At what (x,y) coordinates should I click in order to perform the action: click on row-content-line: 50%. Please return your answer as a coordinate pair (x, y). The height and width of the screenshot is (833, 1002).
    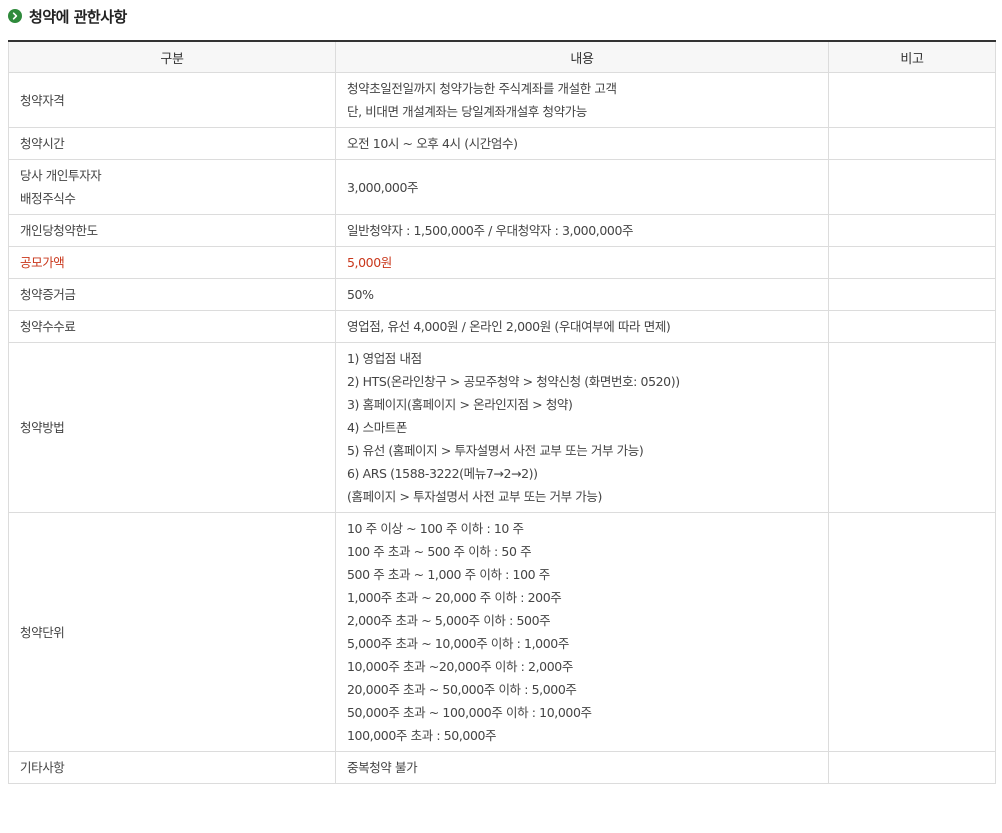
    Looking at the image, I should click on (360, 294).